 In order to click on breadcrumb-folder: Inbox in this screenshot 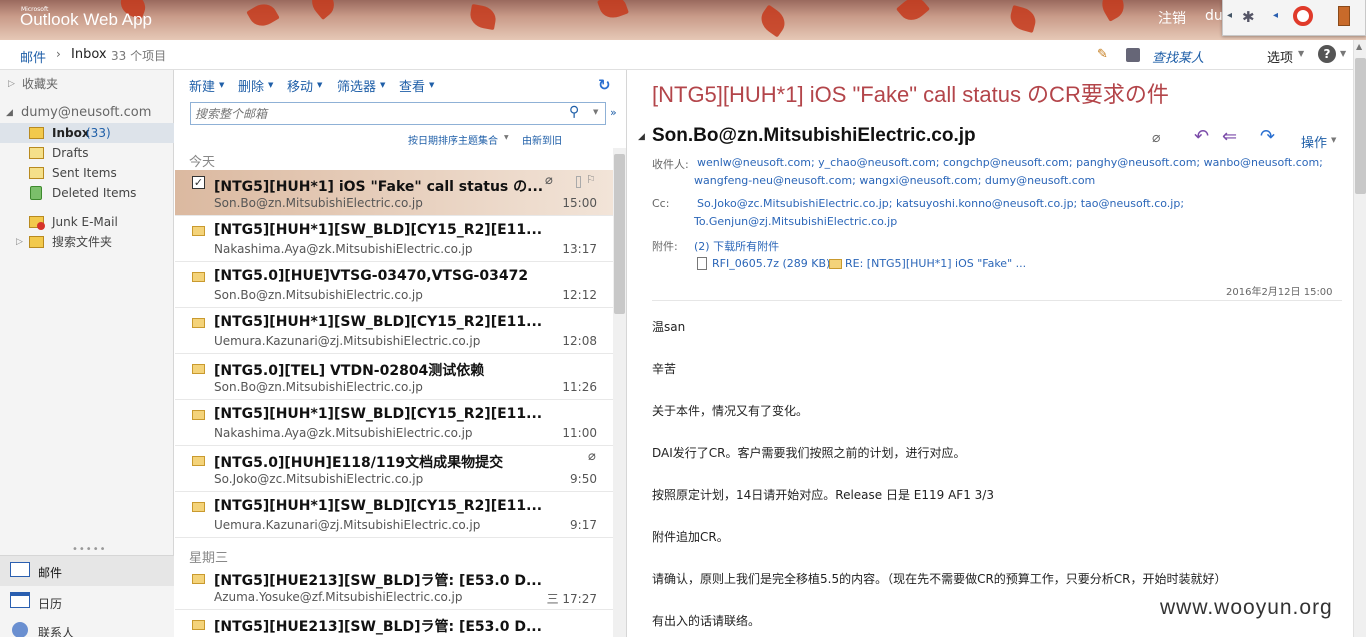, I will do `click(89, 54)`.